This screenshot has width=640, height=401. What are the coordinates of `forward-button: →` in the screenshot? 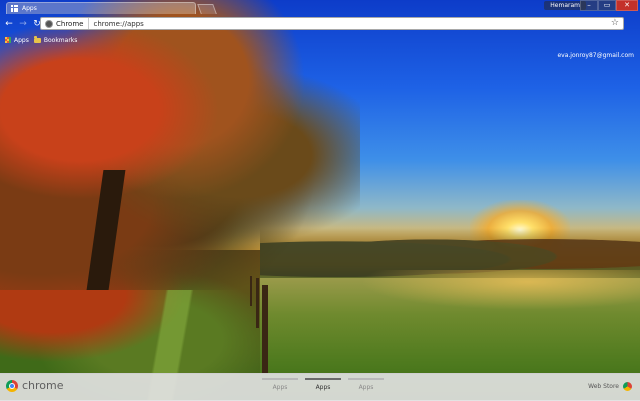 It's located at (23, 24).